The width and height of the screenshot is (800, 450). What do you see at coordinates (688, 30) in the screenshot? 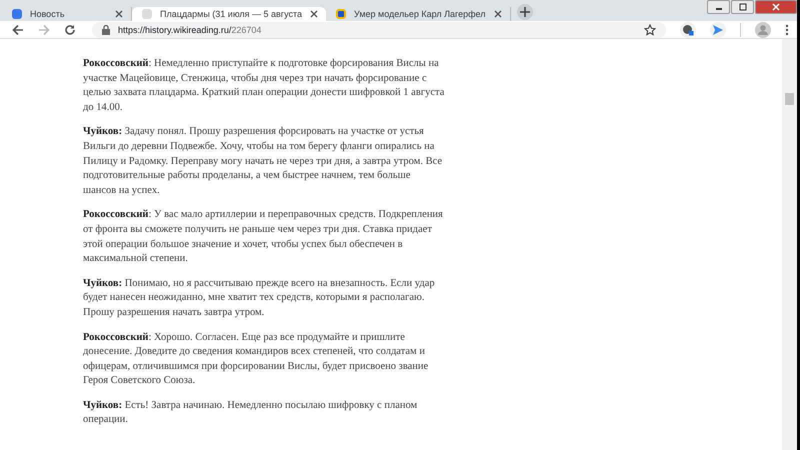
I see `extension-globe-icon` at bounding box center [688, 30].